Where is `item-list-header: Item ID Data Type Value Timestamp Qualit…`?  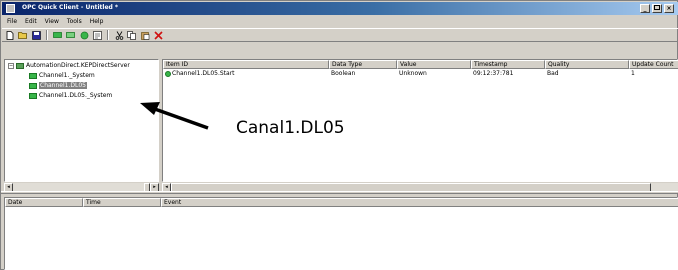
item-list-header: Item ID Data Type Value Timestamp Qualit… is located at coordinates (420, 64).